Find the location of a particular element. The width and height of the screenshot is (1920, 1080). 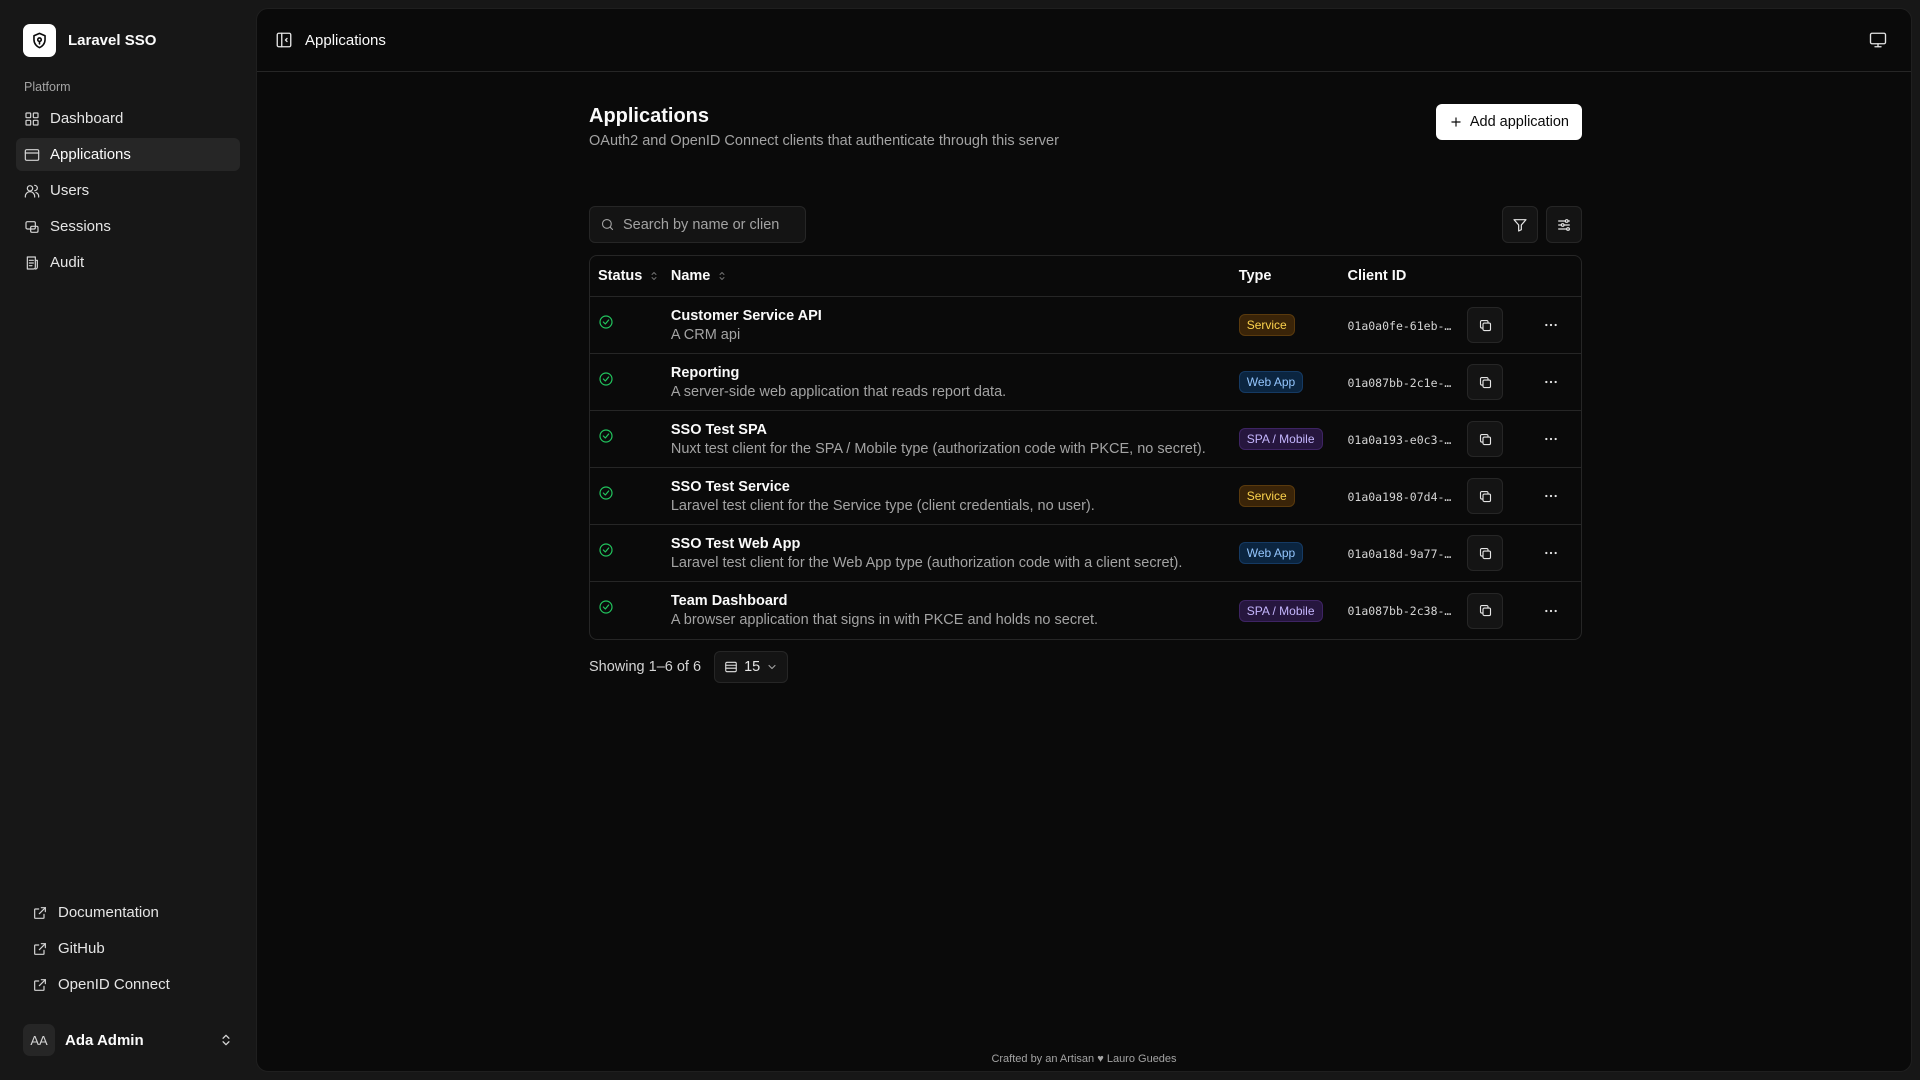

sidebar-toggle-icon is located at coordinates (284, 40).